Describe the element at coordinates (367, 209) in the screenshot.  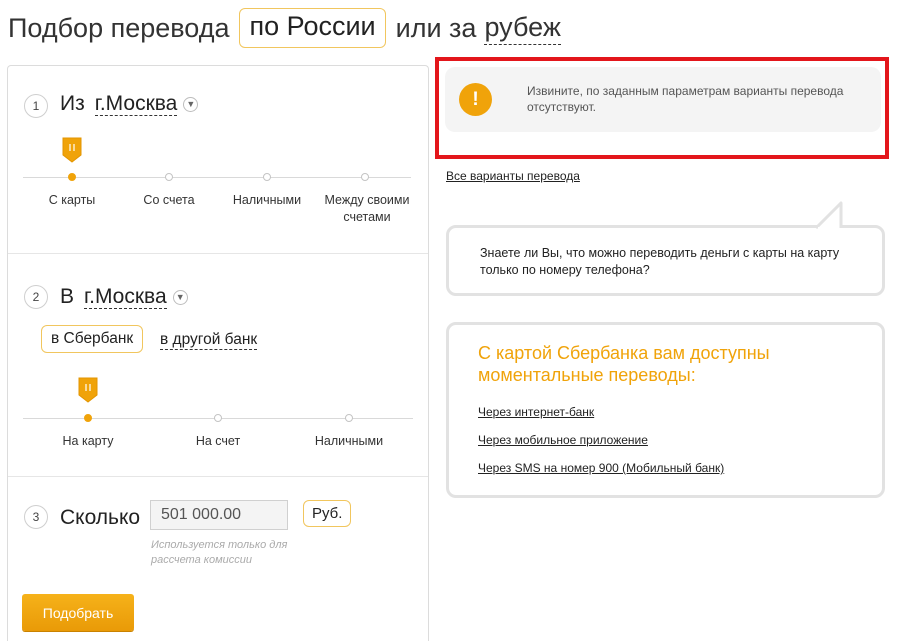
I see `option-between-own-accounts: Между своими счетами` at that location.